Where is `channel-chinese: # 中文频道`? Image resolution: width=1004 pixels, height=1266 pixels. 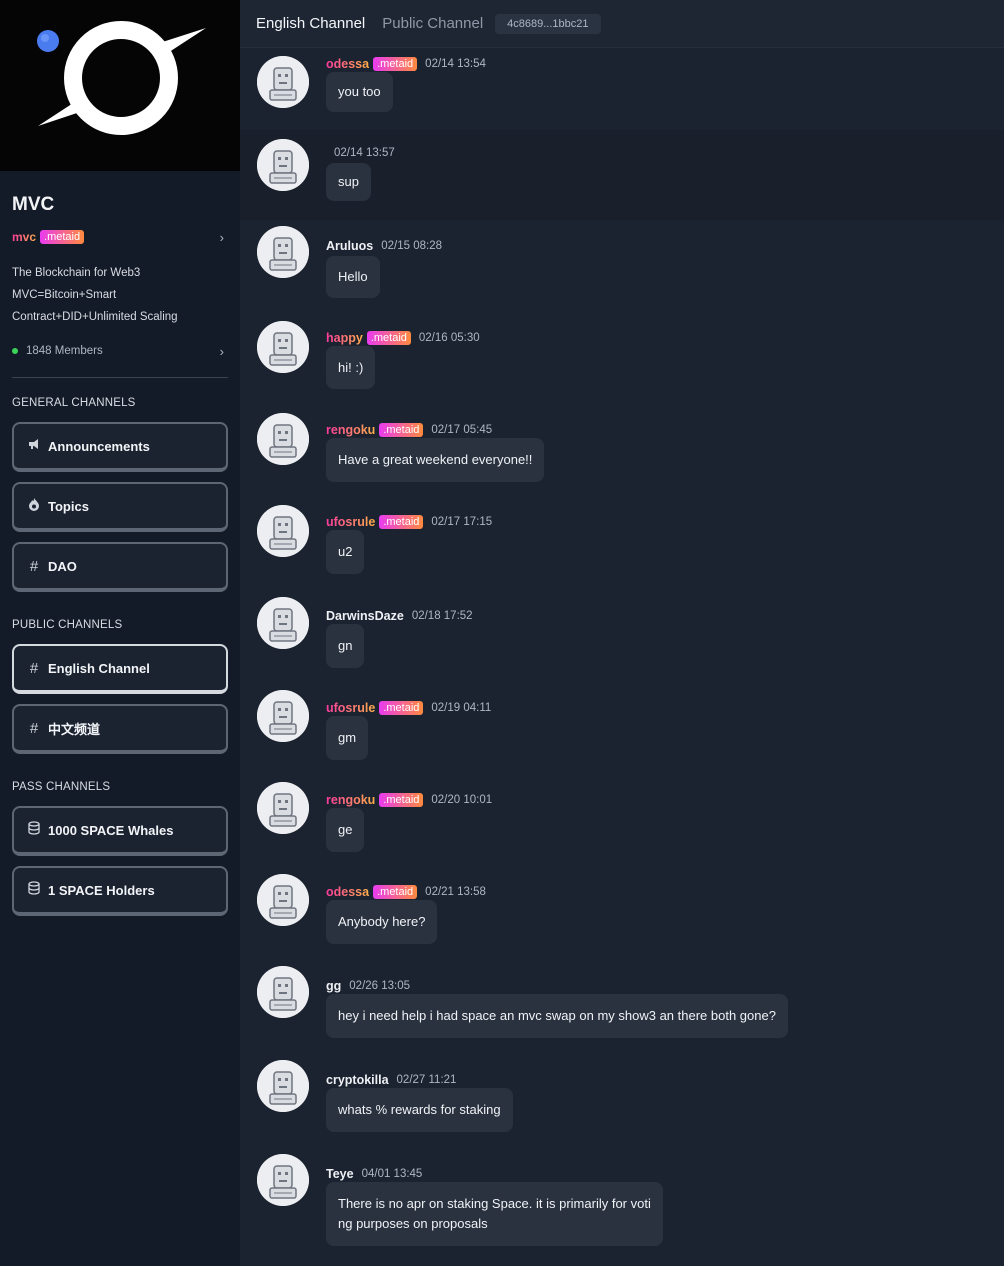 channel-chinese: # 中文频道 is located at coordinates (120, 729).